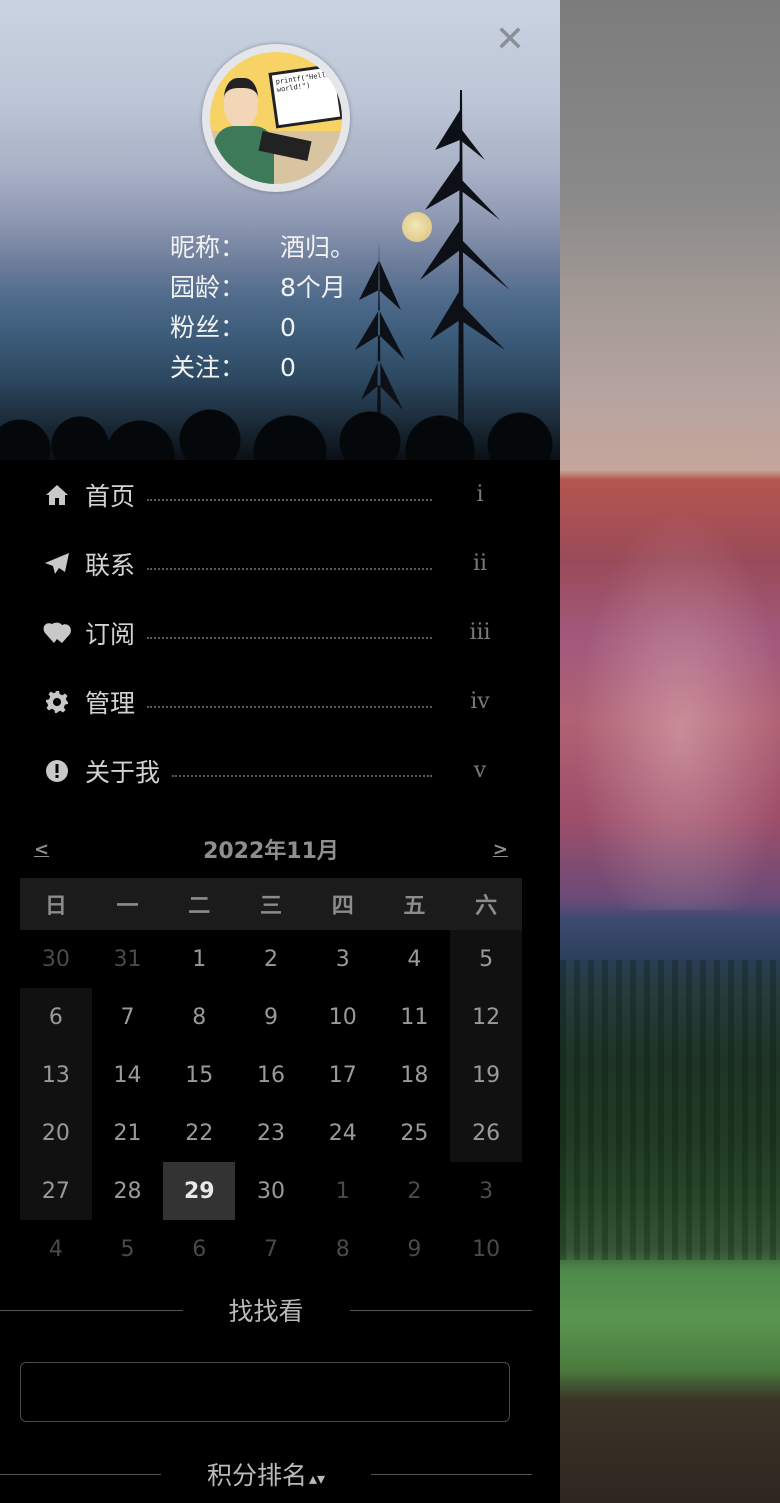 The width and height of the screenshot is (780, 1503). Describe the element at coordinates (56, 1075) in the screenshot. I see `calendar-day: 13` at that location.